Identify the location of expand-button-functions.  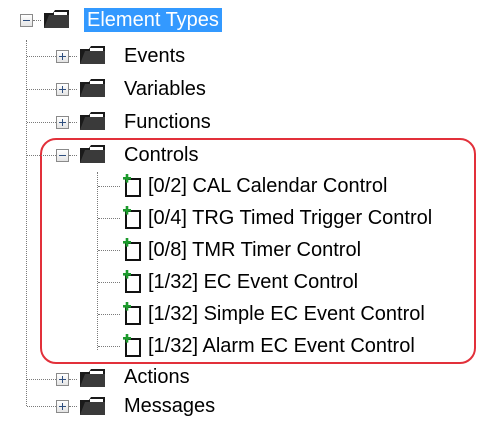
(62, 122).